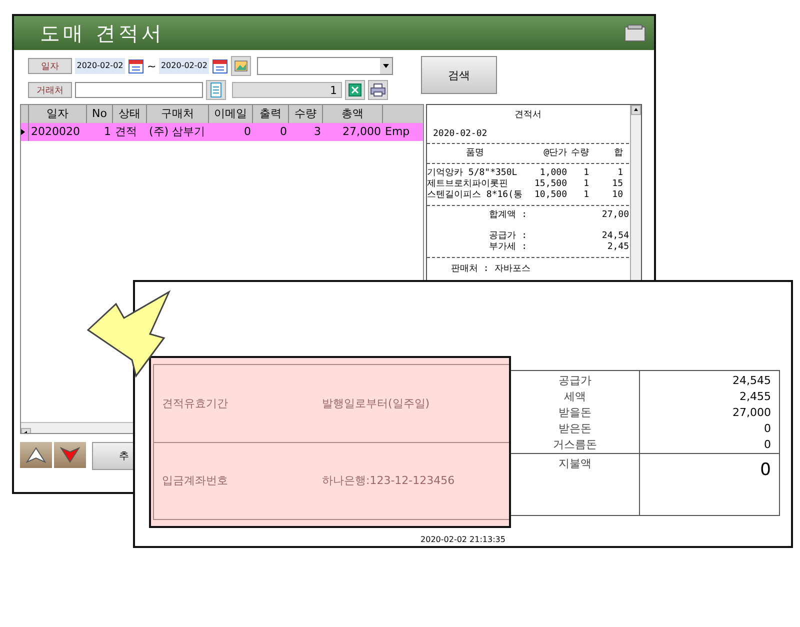 The height and width of the screenshot is (627, 800). Describe the element at coordinates (460, 134) in the screenshot. I see `receipt-date: 2020-02-02` at that location.